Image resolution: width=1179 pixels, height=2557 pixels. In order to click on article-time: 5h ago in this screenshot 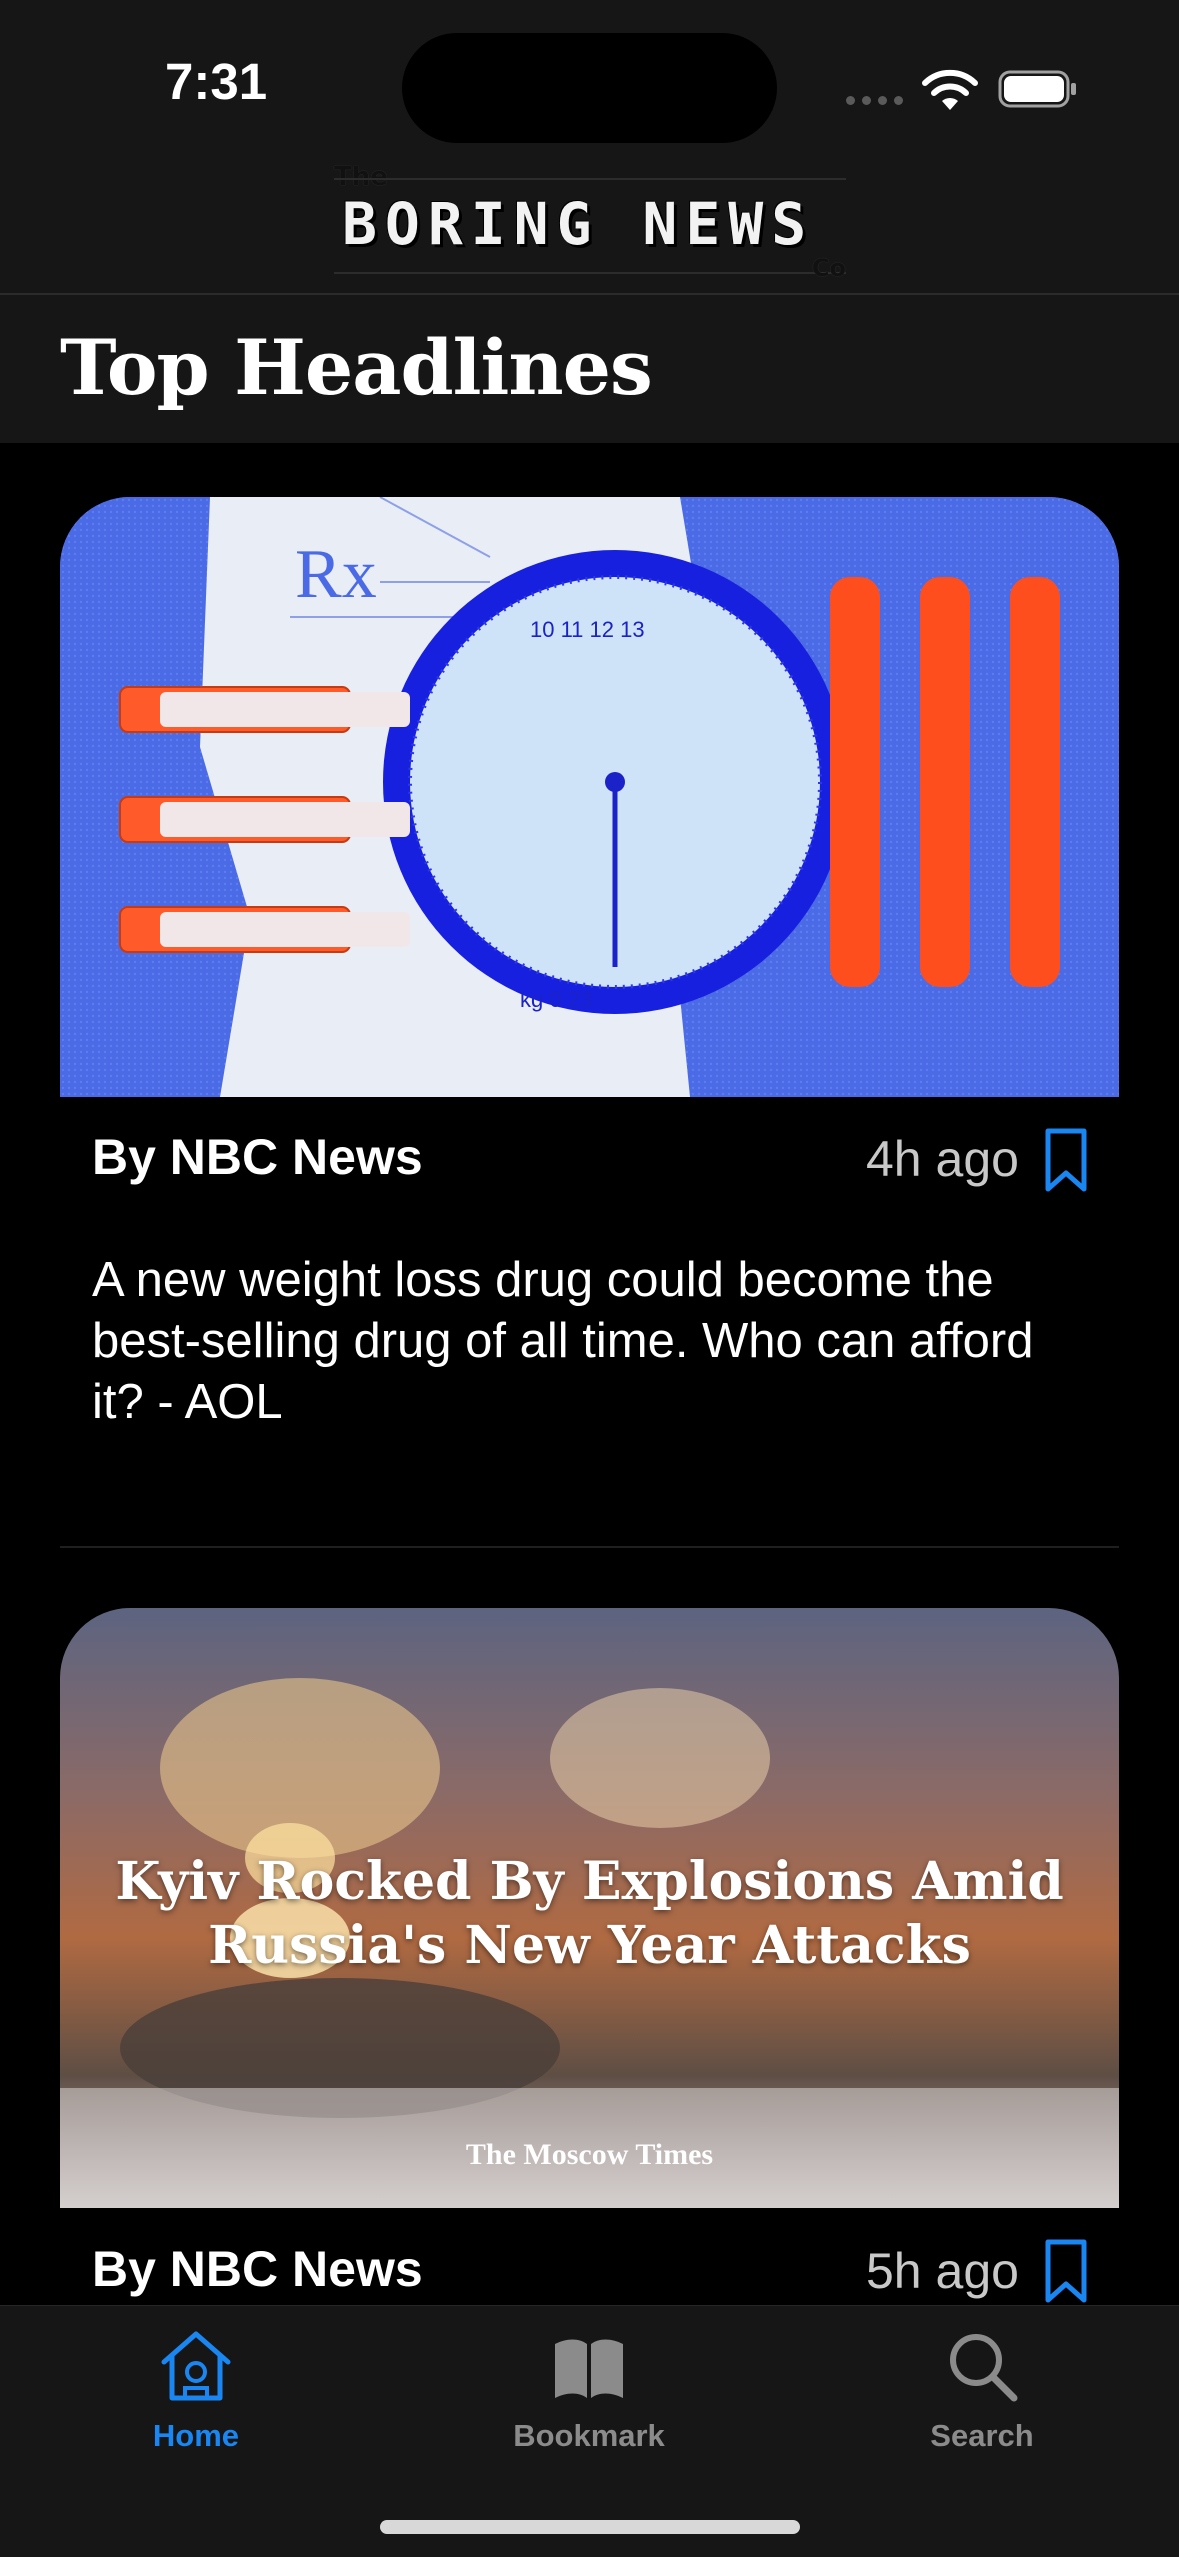, I will do `click(942, 2271)`.